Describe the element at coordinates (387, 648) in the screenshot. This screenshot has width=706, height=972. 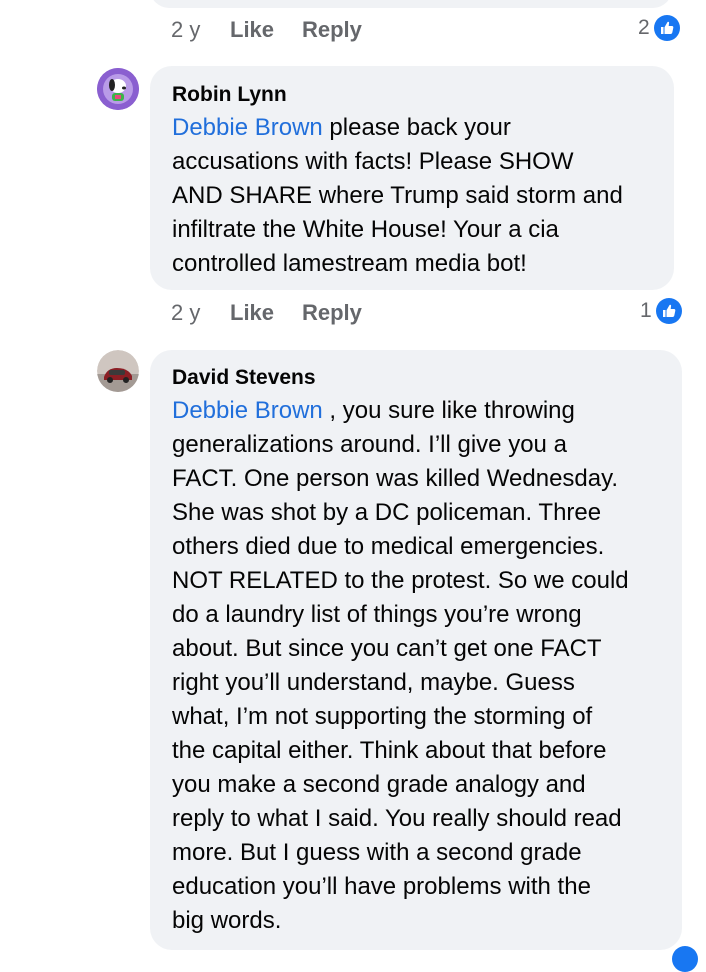
I see `comment-line: about. But since you can’t get one FACT` at that location.